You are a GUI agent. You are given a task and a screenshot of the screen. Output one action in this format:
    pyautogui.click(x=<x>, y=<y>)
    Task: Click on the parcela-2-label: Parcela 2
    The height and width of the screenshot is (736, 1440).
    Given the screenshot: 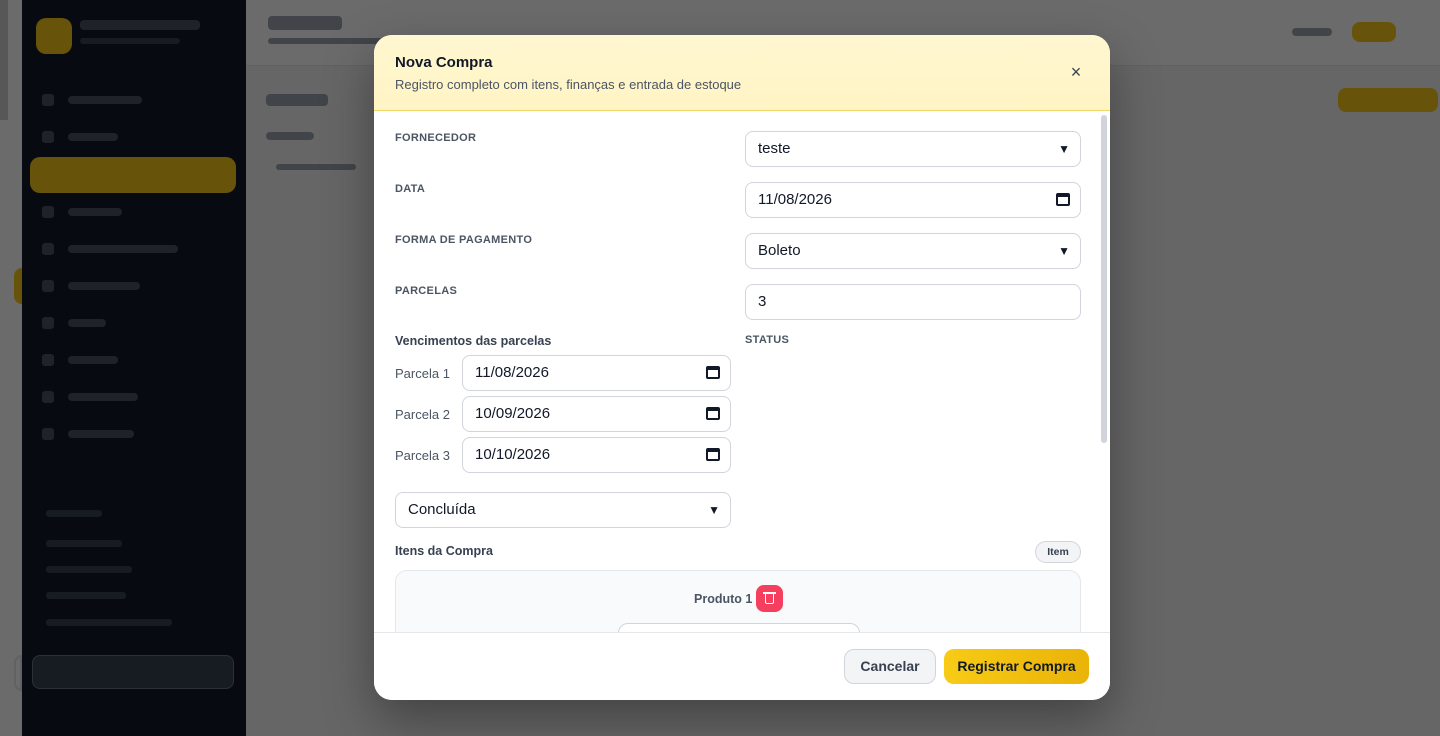 What is the action you would take?
    pyautogui.click(x=422, y=414)
    